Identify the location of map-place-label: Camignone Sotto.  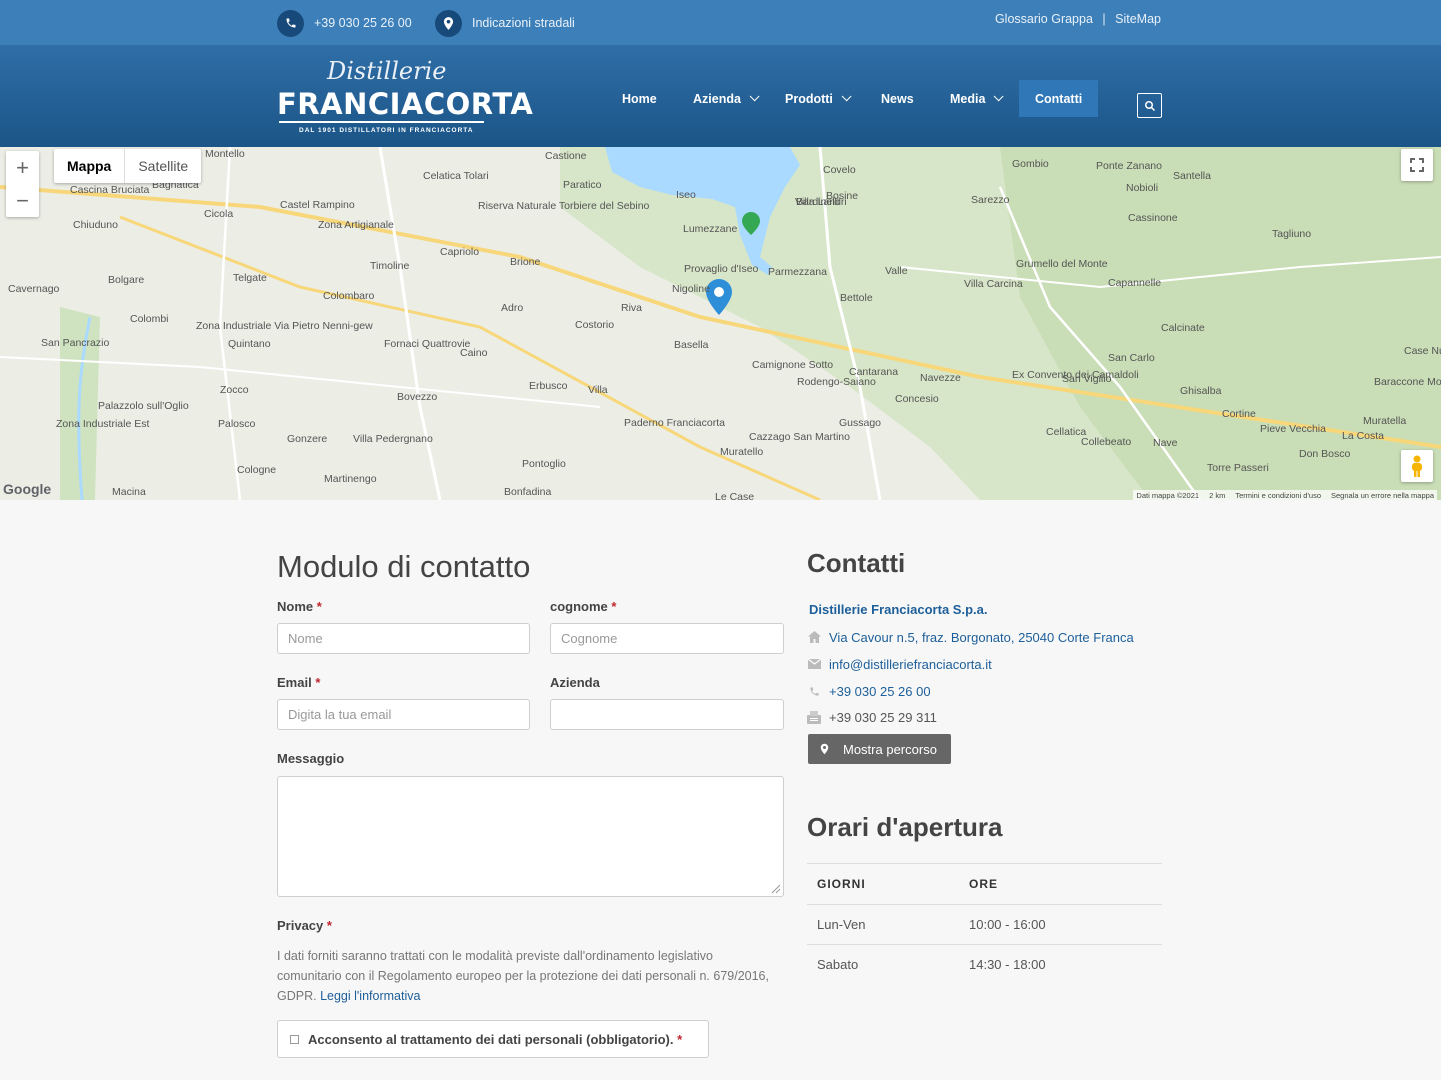
(793, 365).